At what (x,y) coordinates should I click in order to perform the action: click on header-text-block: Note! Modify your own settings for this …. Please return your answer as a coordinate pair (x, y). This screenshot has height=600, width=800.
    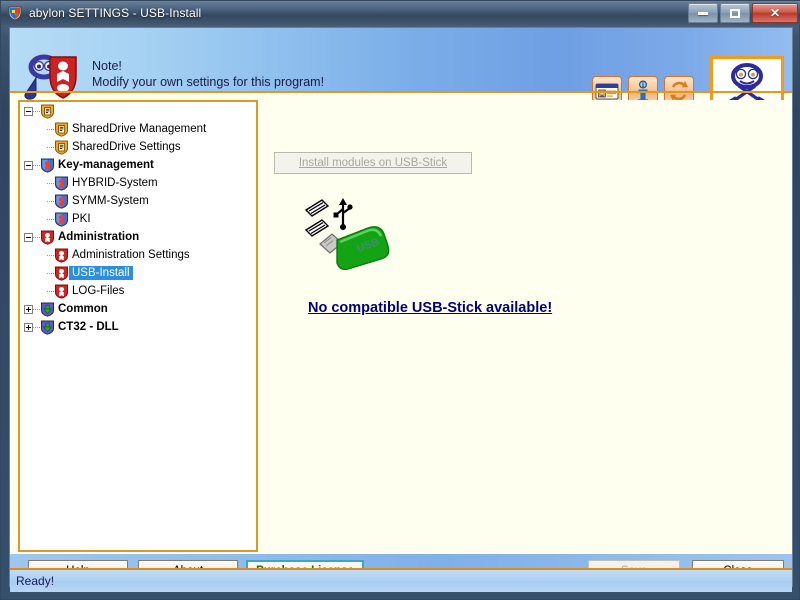
    Looking at the image, I should click on (208, 74).